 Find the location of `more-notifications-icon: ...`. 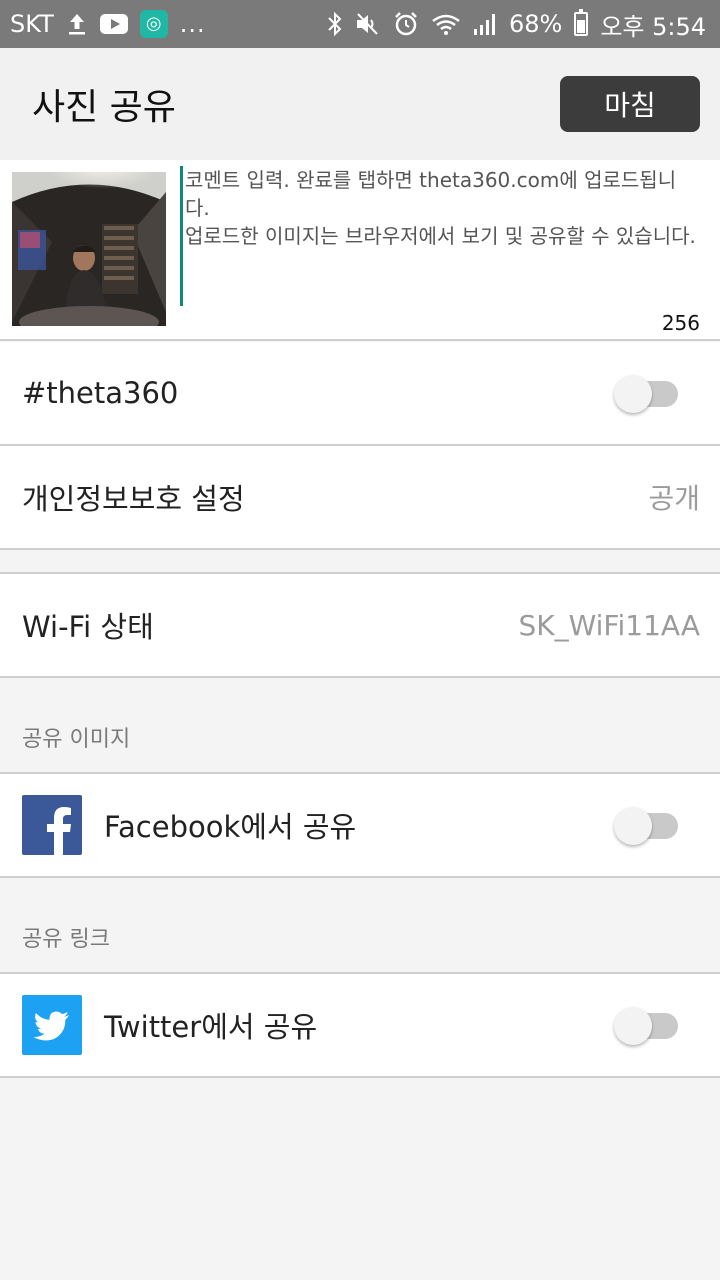

more-notifications-icon: ... is located at coordinates (192, 24).